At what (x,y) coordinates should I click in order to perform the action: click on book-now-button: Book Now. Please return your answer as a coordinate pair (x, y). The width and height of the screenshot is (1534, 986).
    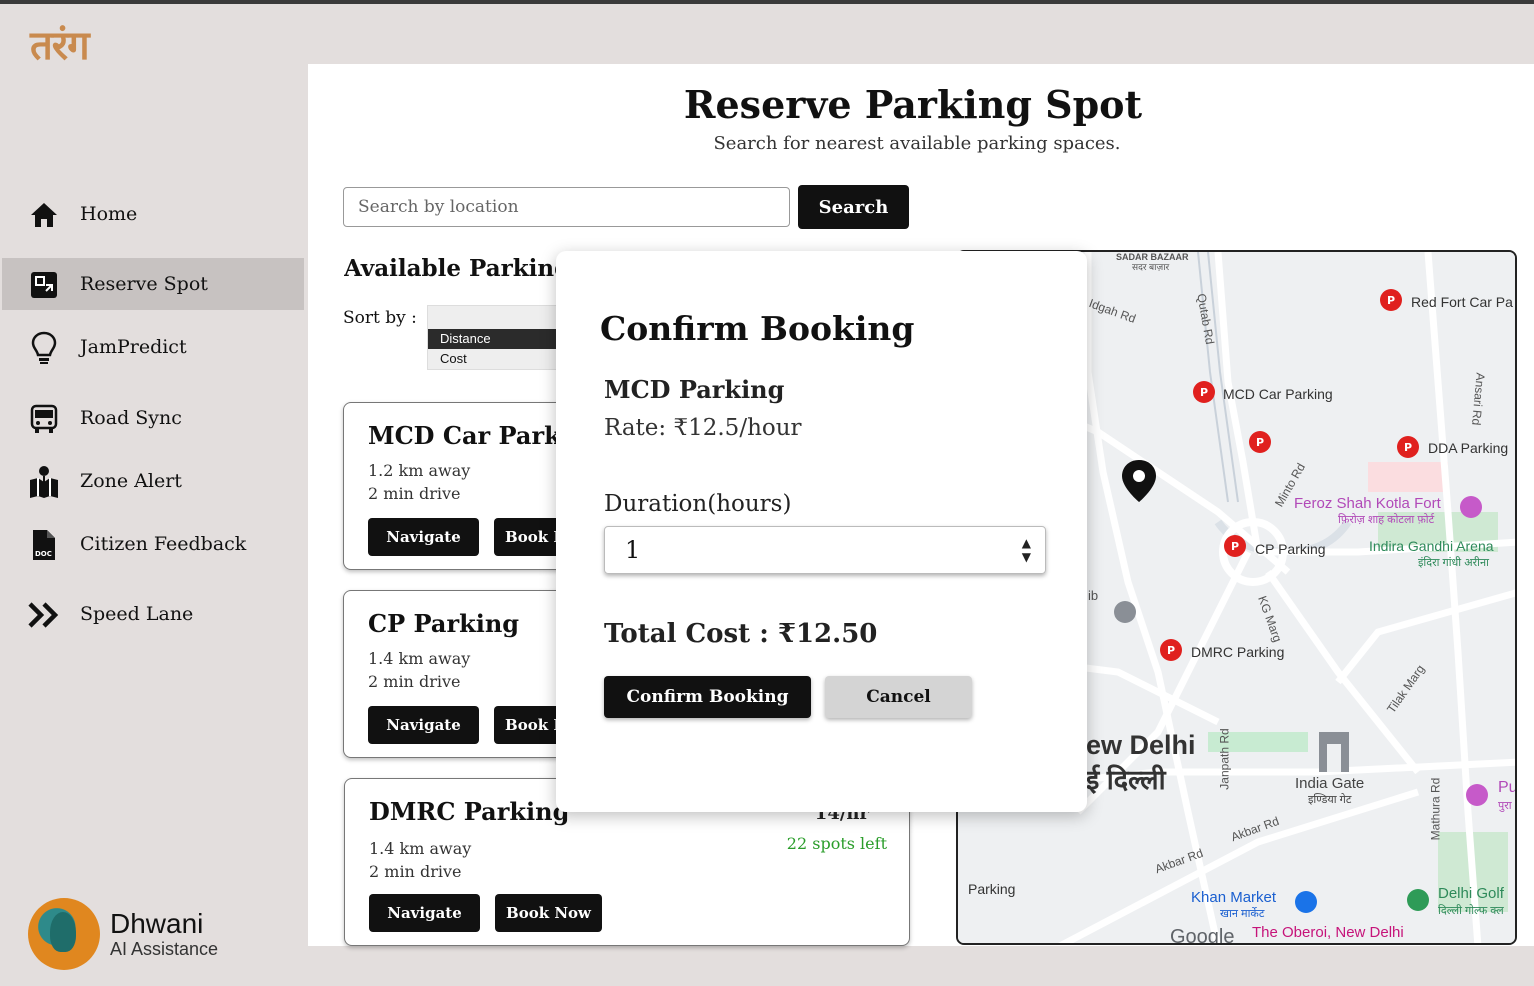
    Looking at the image, I should click on (548, 913).